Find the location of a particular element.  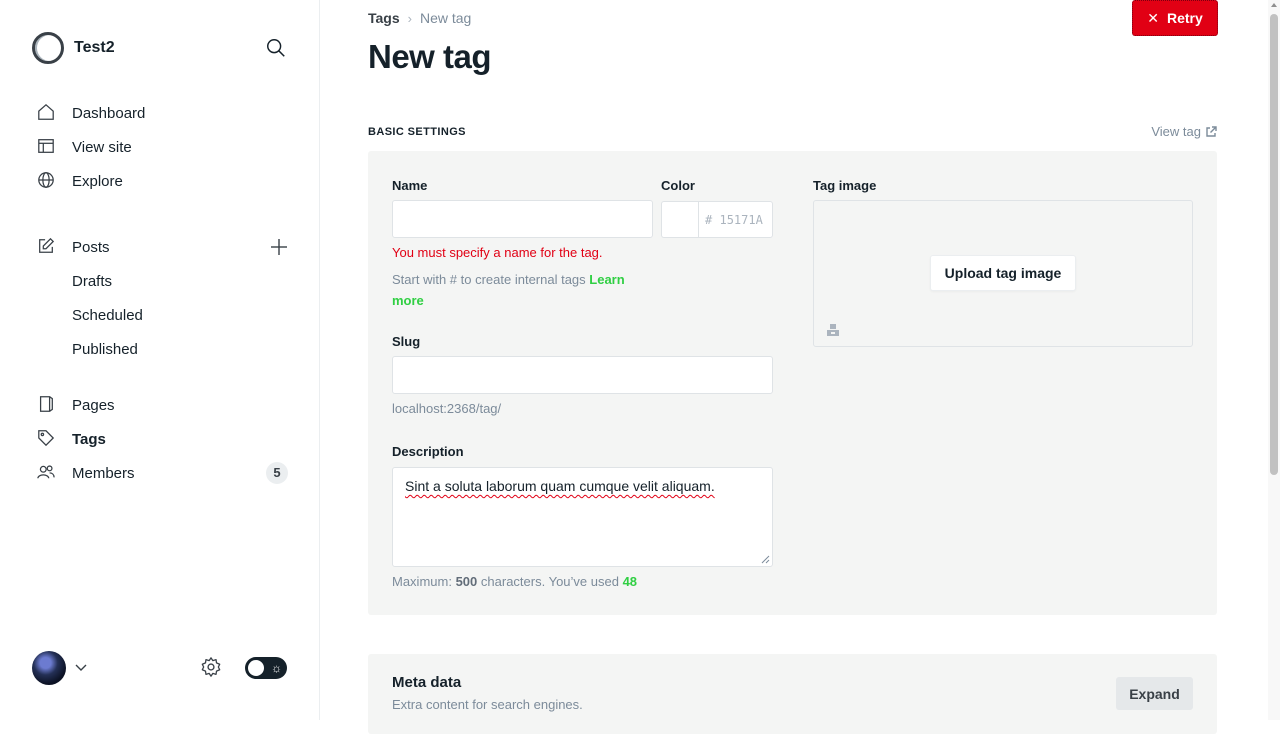

nav-label: Tags is located at coordinates (89, 439).